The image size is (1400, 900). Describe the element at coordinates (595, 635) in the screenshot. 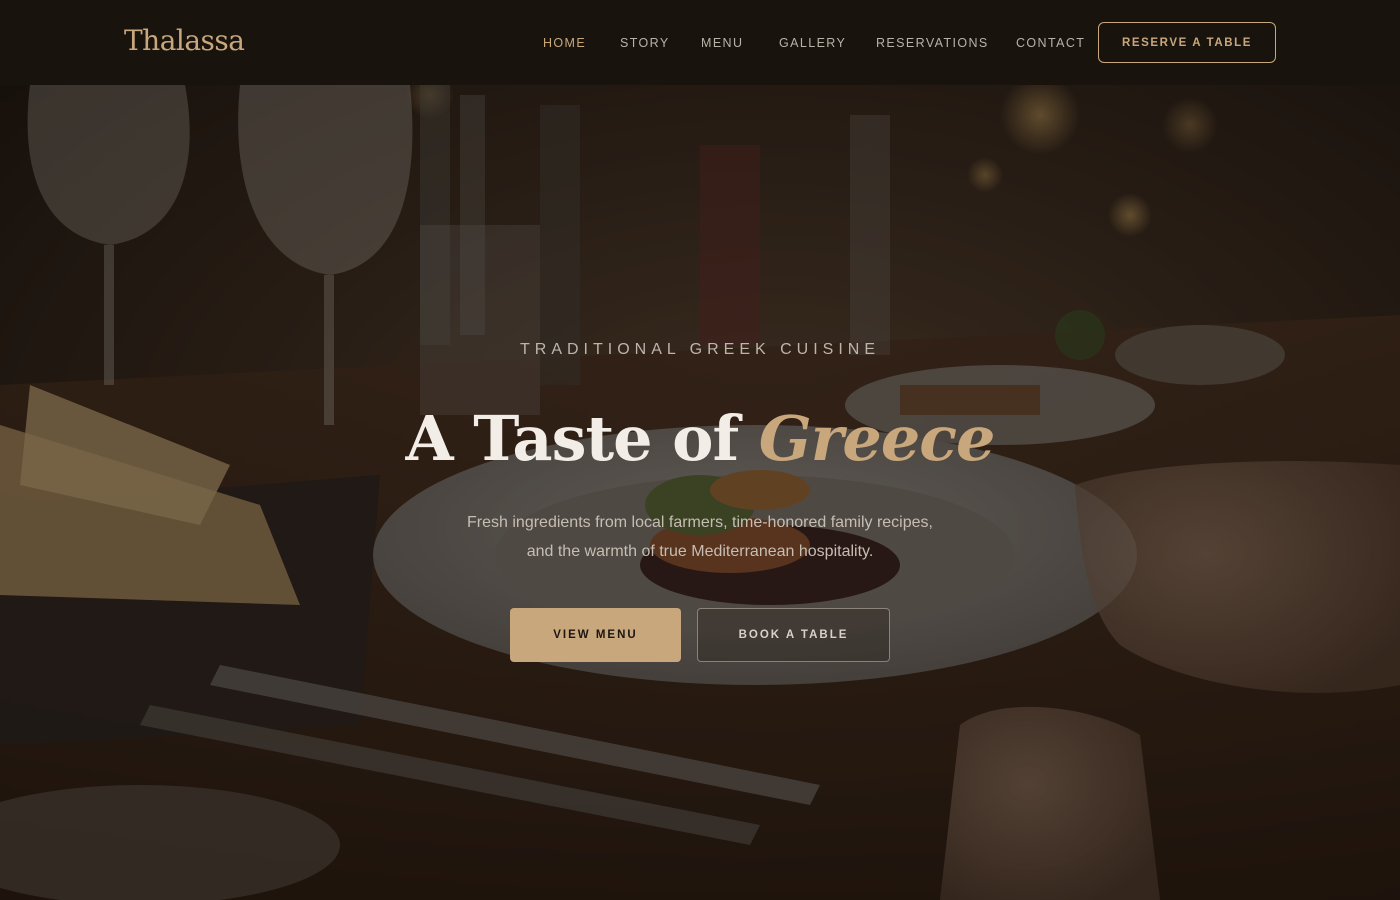

I see `view-menu-button: VIEW MENU` at that location.